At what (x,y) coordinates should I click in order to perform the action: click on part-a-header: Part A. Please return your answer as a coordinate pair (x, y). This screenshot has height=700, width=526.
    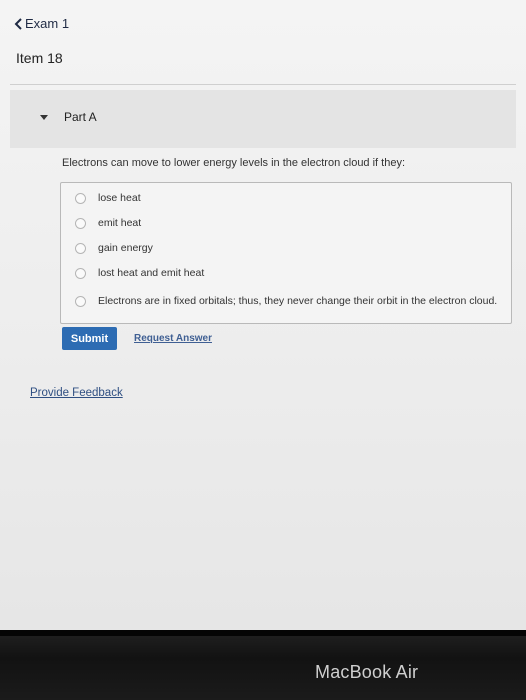
    Looking at the image, I should click on (263, 119).